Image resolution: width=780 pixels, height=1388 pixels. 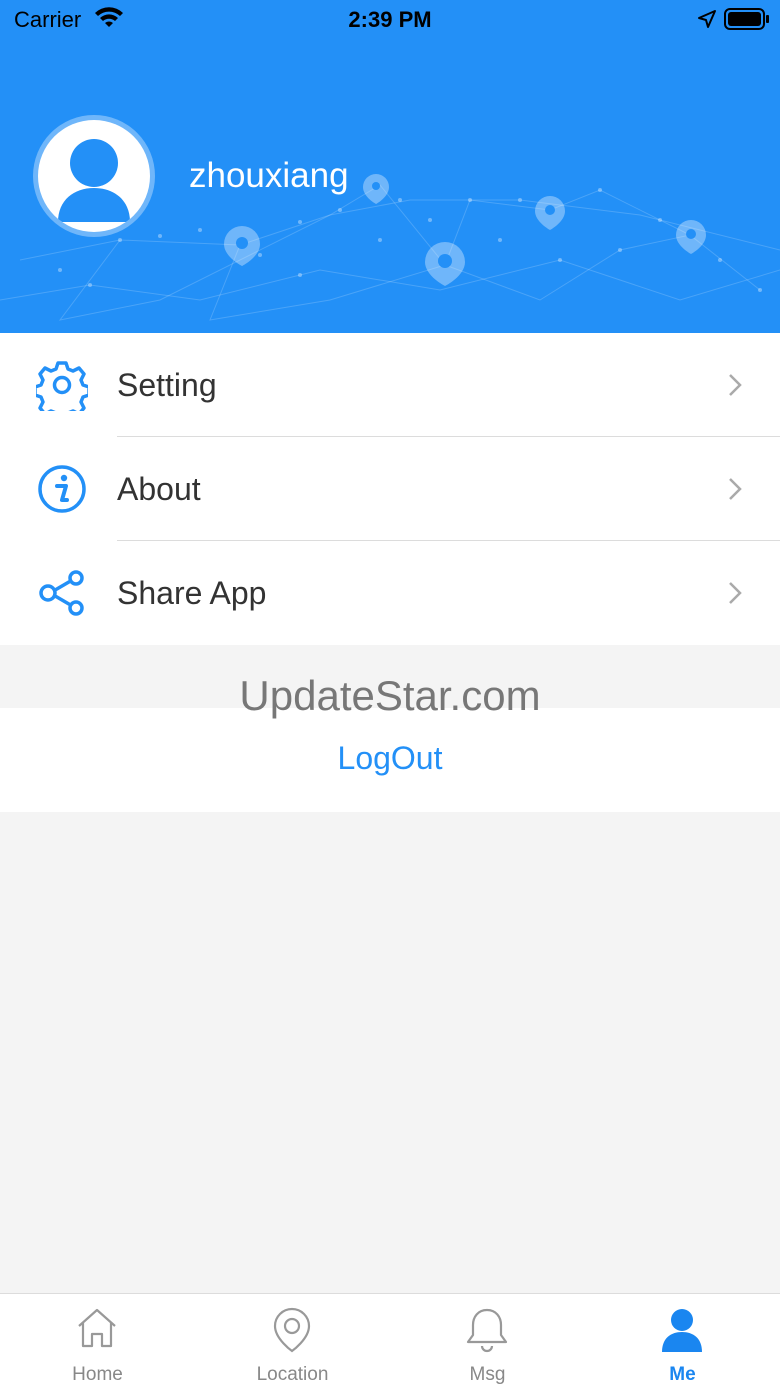 I want to click on logout-button: LogOut, so click(x=390, y=758).